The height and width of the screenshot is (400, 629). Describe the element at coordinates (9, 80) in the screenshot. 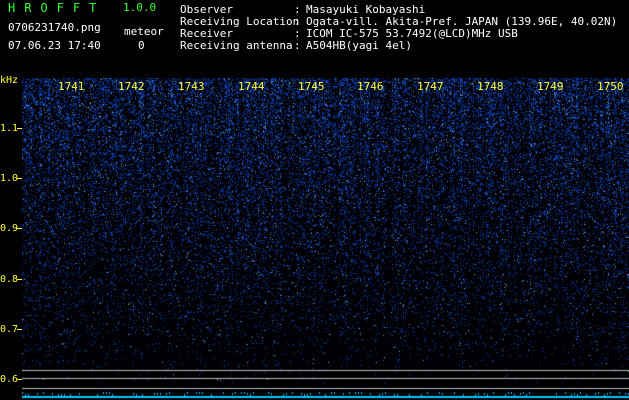

I see `frequency-unit-label: kHz` at that location.